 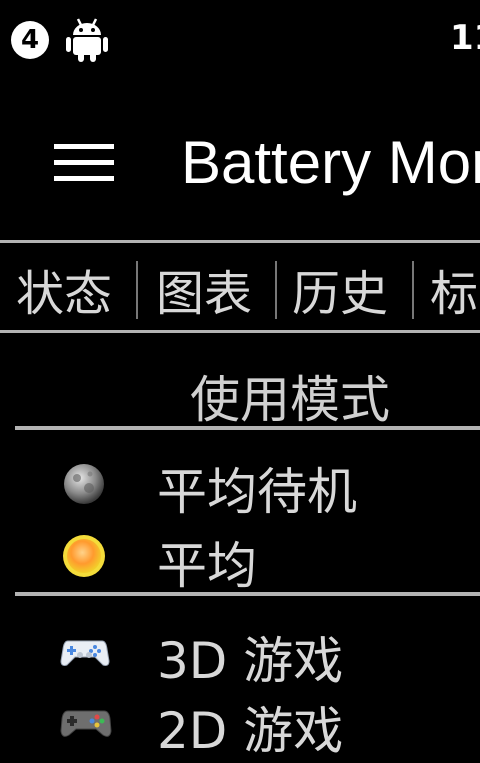 I want to click on list-item-label: 平均待机, so click(x=257, y=492).